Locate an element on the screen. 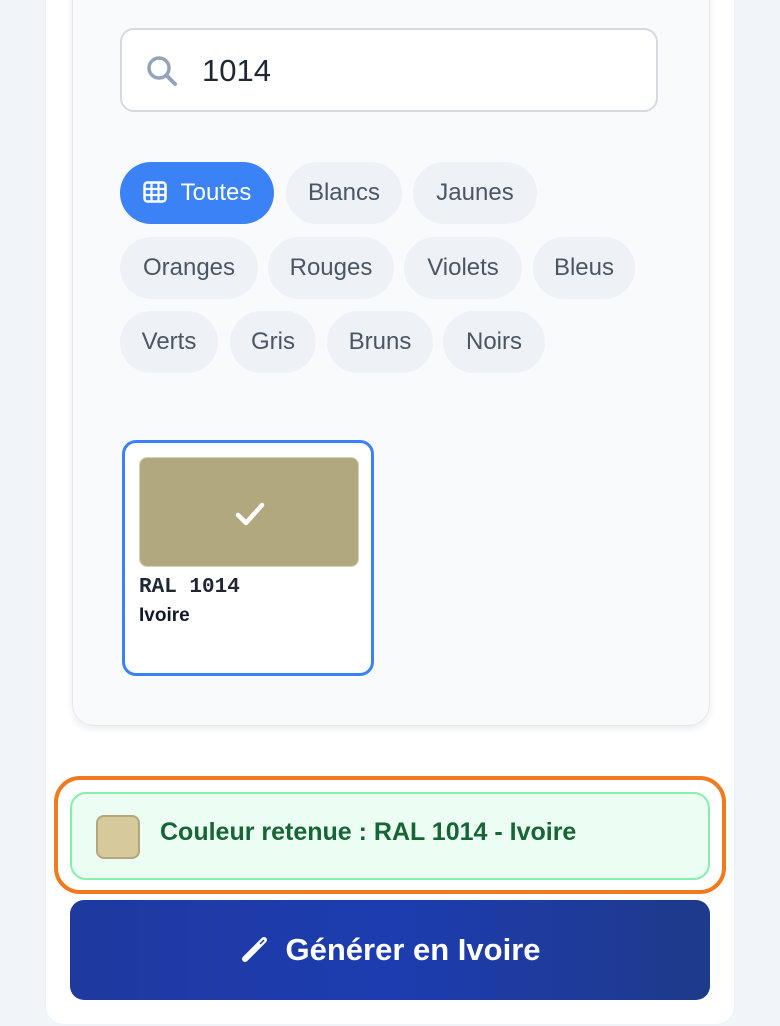 The width and height of the screenshot is (780, 1026). grid-icon is located at coordinates (154, 196).